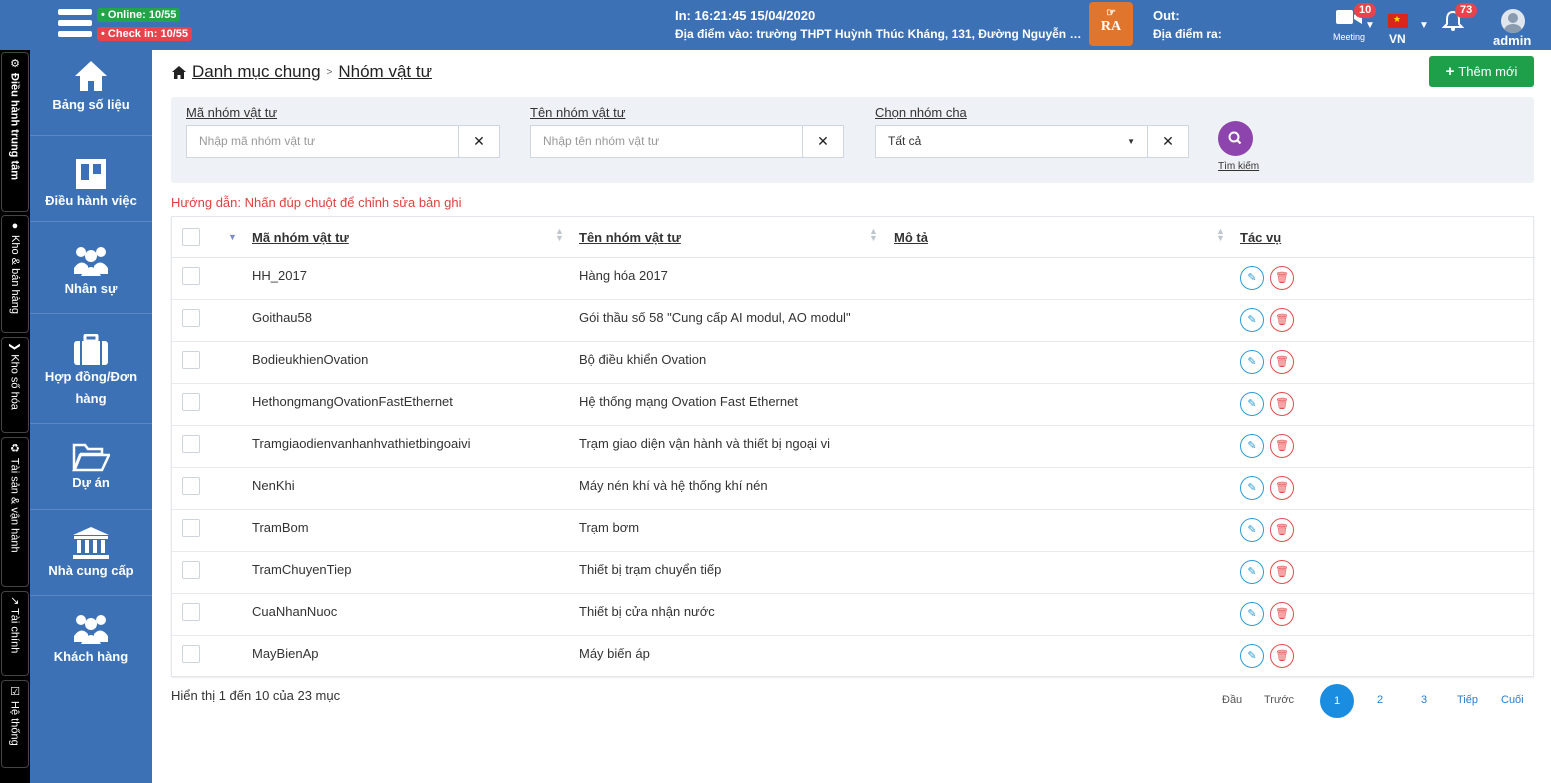 The width and height of the screenshot is (1551, 783). I want to click on row-code: HH_2017, so click(279, 275).